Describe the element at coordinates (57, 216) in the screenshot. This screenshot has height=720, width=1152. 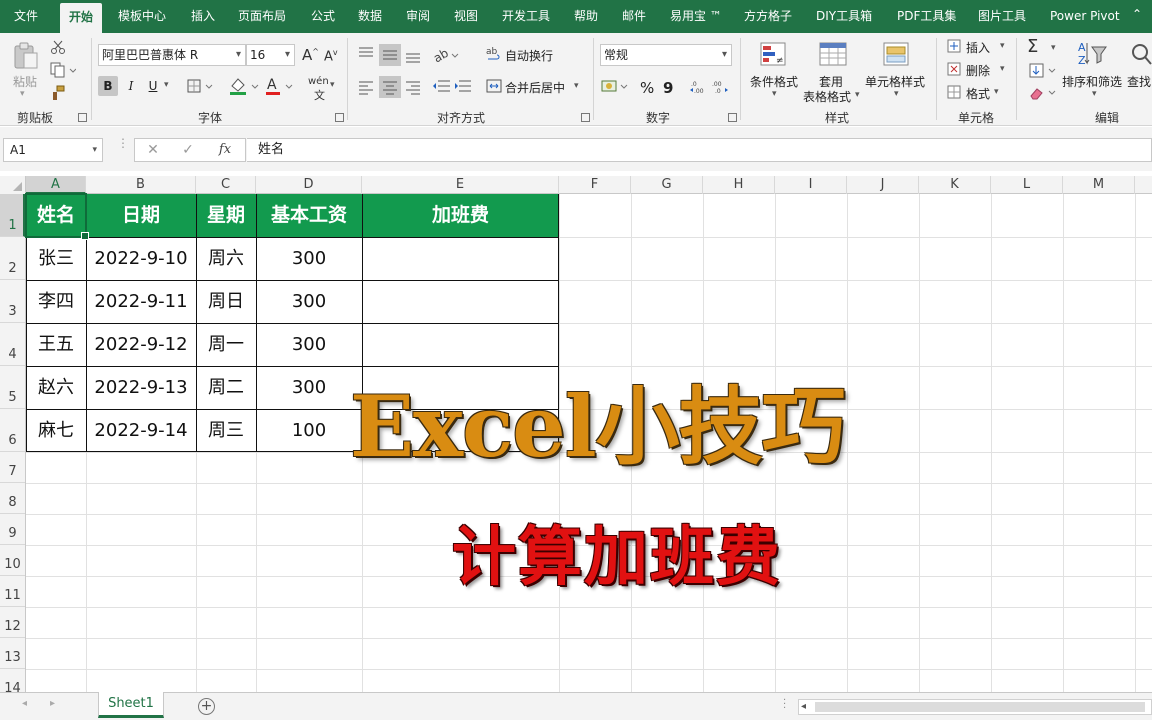
I see `active-cell-selection` at that location.